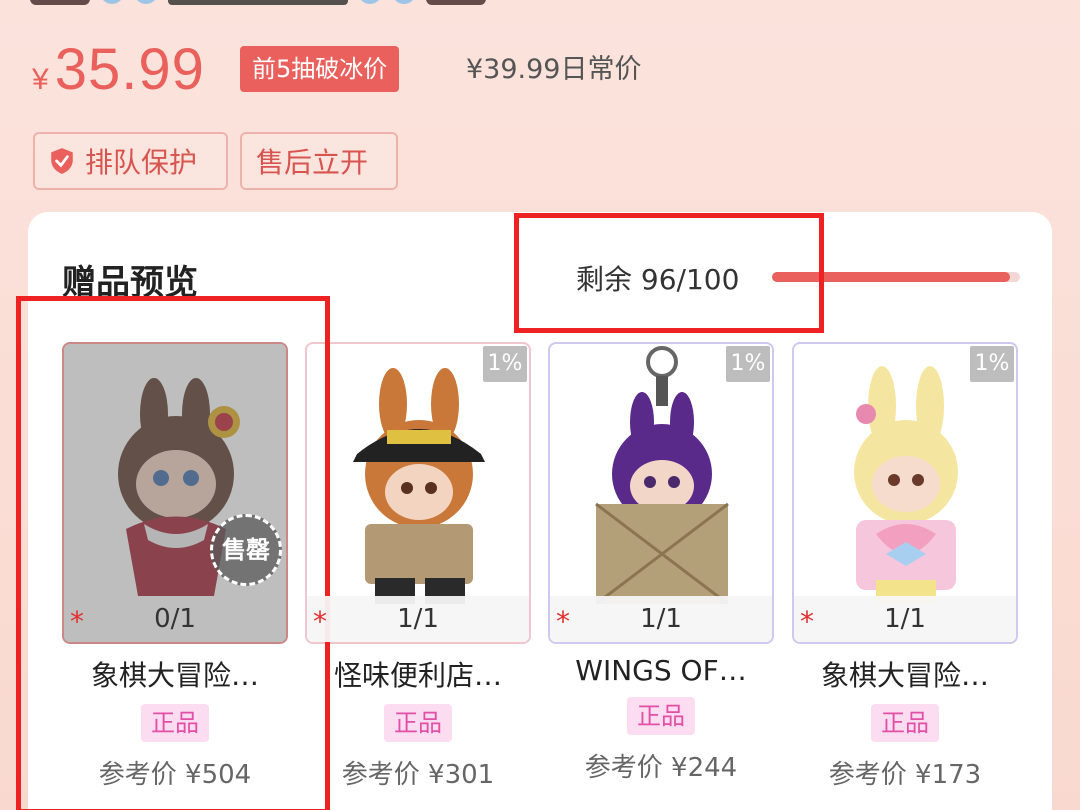  I want to click on promo-badge: 前5抽破冰价, so click(320, 69).